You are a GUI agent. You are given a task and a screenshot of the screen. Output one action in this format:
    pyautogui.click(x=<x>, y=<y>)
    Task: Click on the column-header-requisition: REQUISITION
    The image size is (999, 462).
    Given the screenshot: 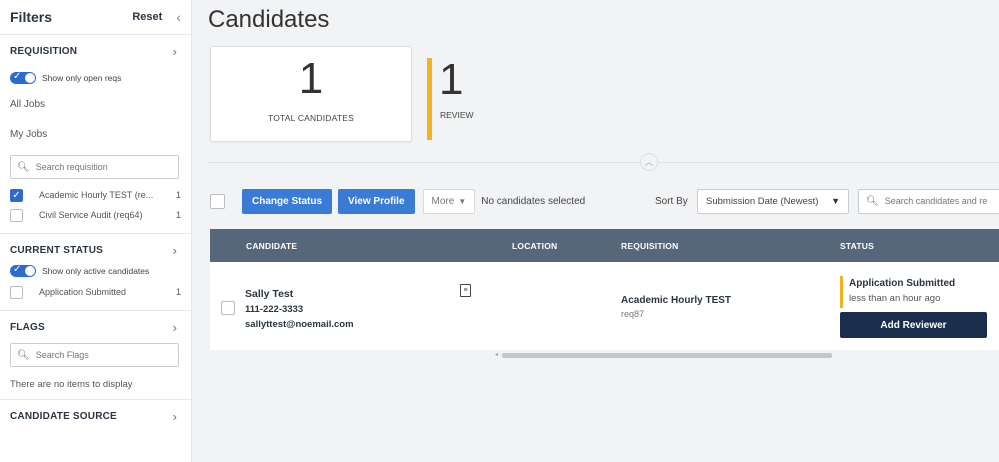 What is the action you would take?
    pyautogui.click(x=649, y=246)
    